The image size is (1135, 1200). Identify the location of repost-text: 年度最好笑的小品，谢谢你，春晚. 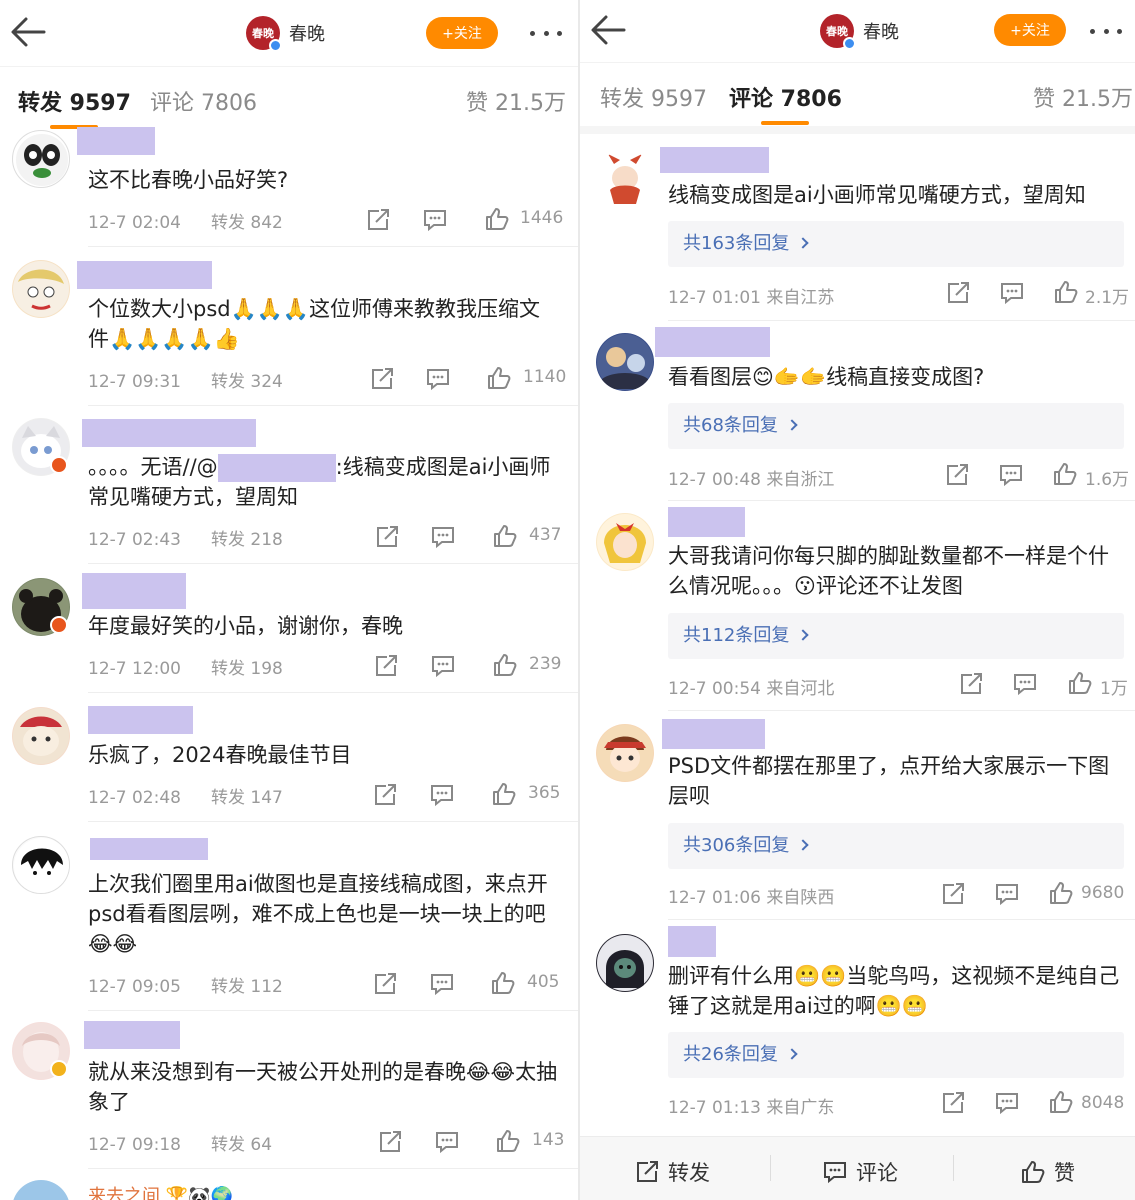
(245, 626).